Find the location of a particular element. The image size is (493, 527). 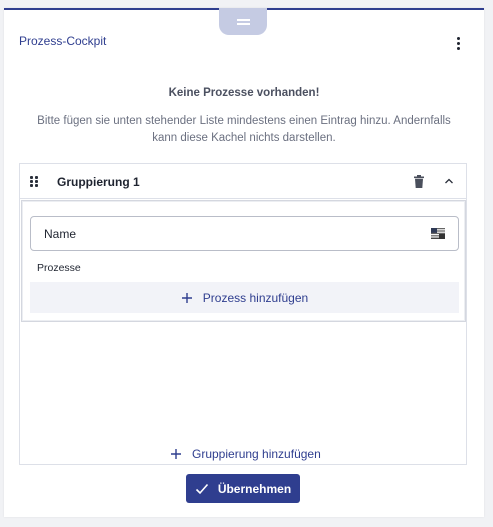

processes-label: Prozesse is located at coordinates (59, 268).